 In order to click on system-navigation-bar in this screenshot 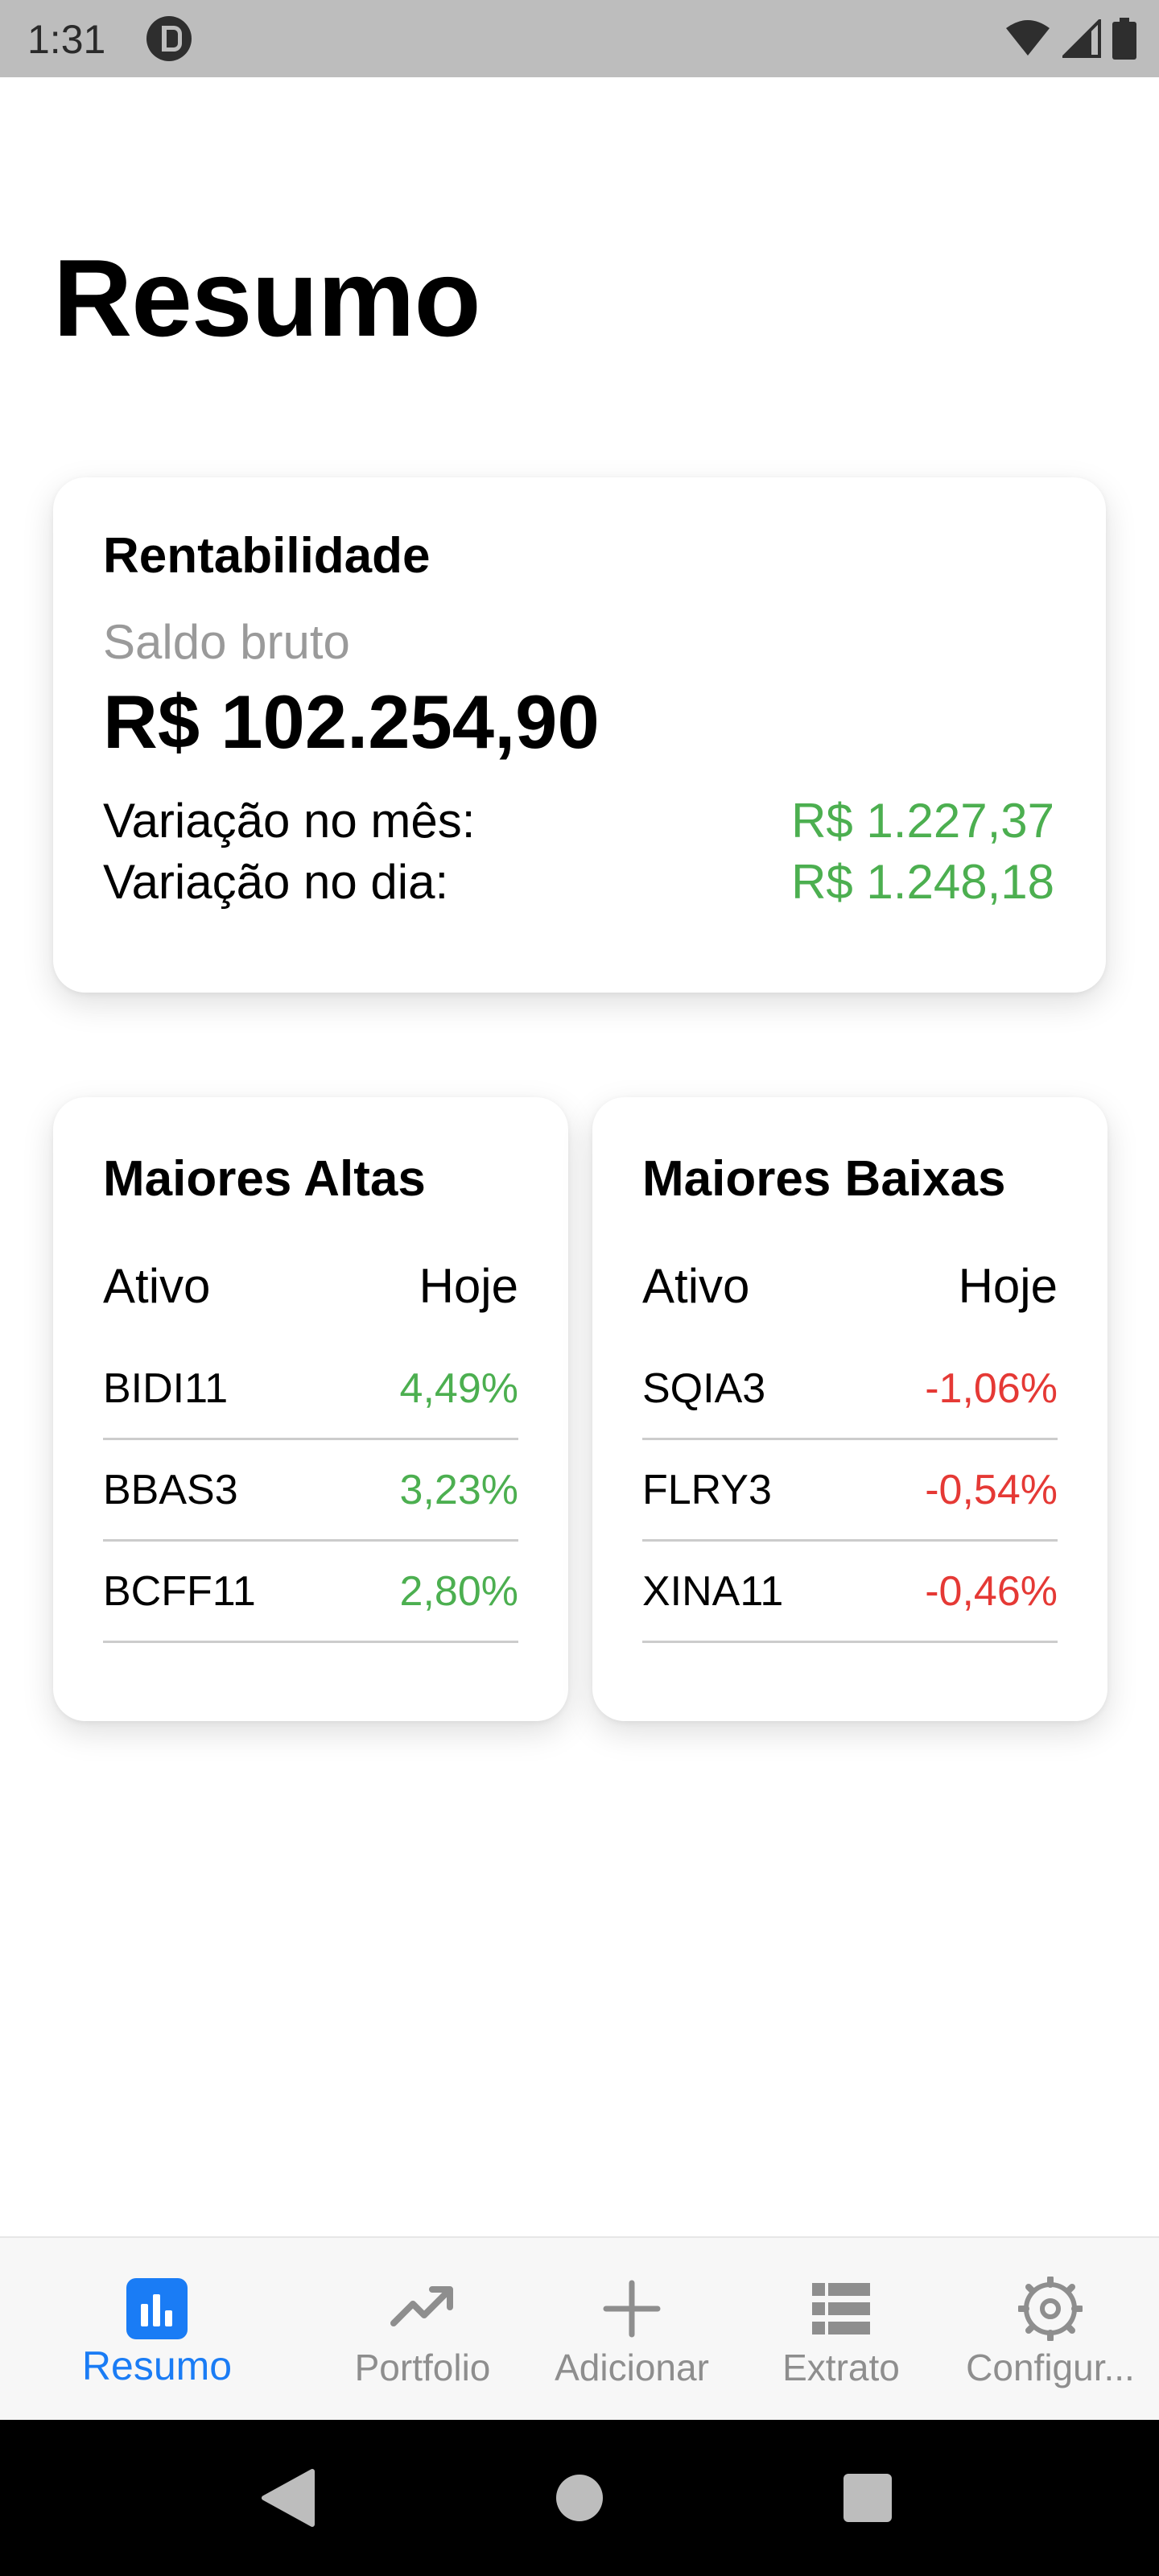, I will do `click(579, 2498)`.